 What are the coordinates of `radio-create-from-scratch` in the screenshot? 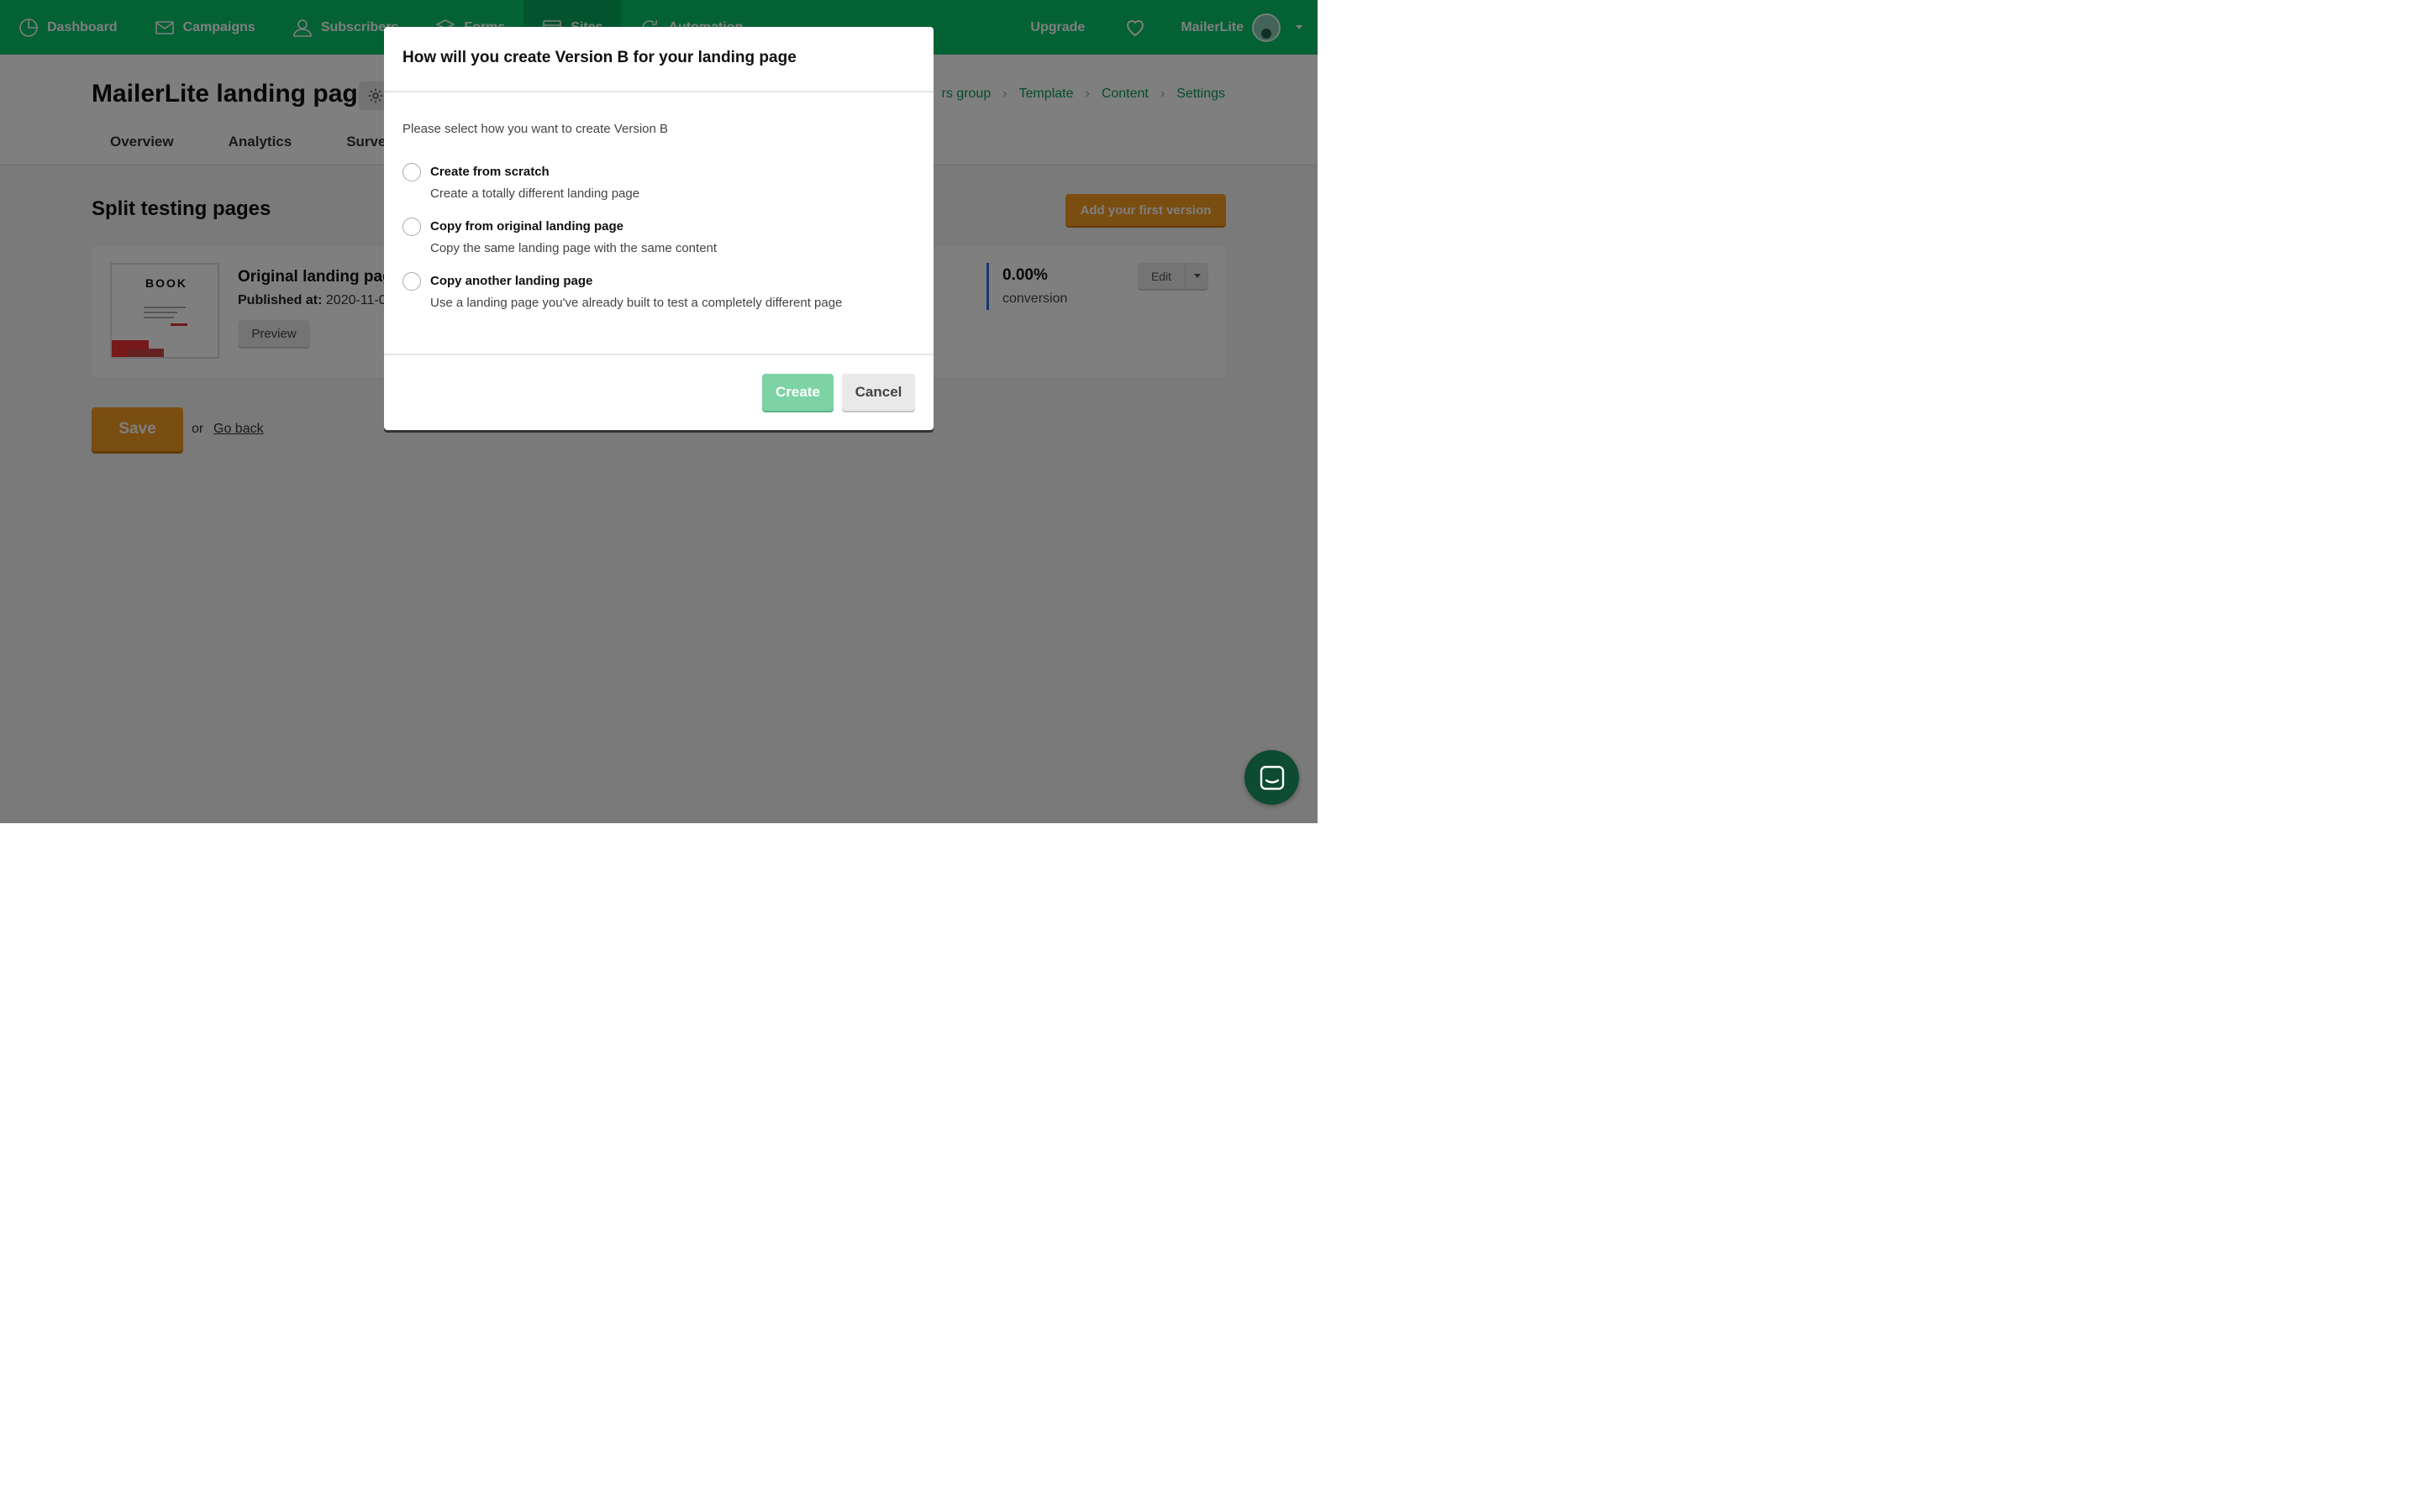 It's located at (412, 172).